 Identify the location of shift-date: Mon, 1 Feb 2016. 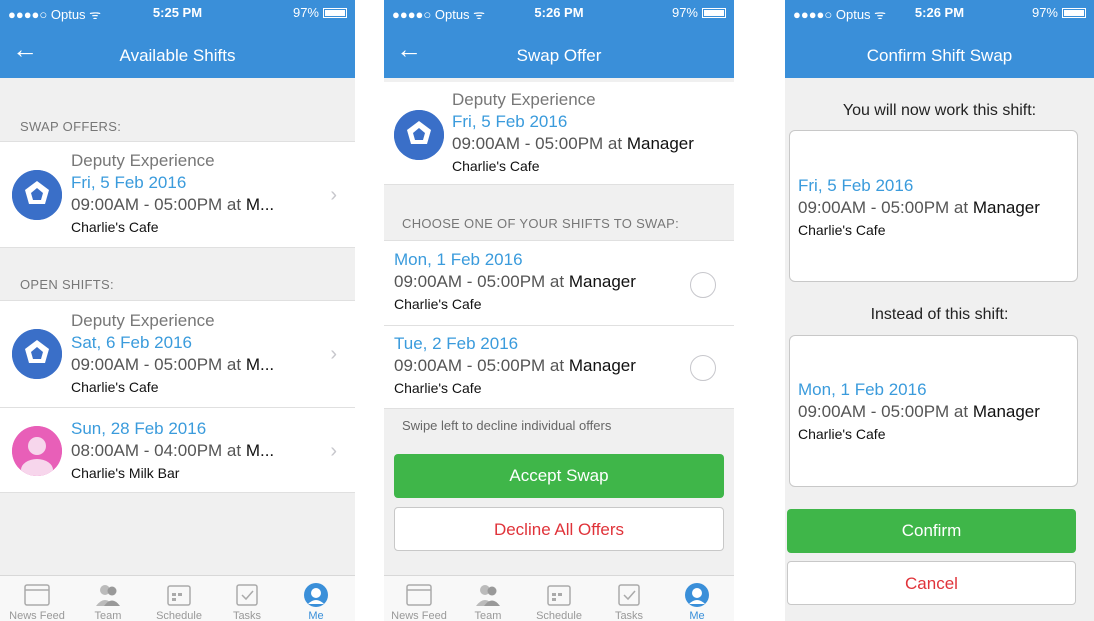
(862, 389).